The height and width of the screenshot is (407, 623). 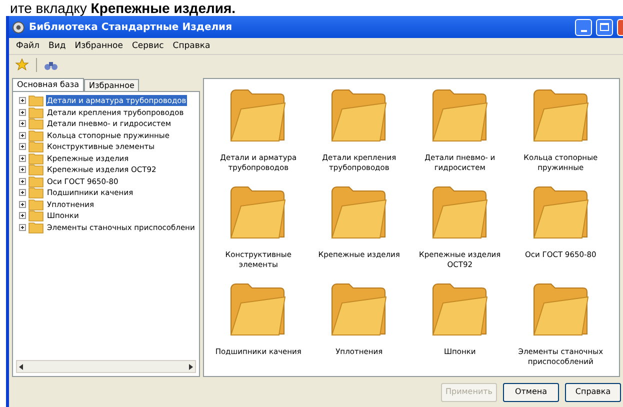 What do you see at coordinates (620, 27) in the screenshot?
I see `close-button` at bounding box center [620, 27].